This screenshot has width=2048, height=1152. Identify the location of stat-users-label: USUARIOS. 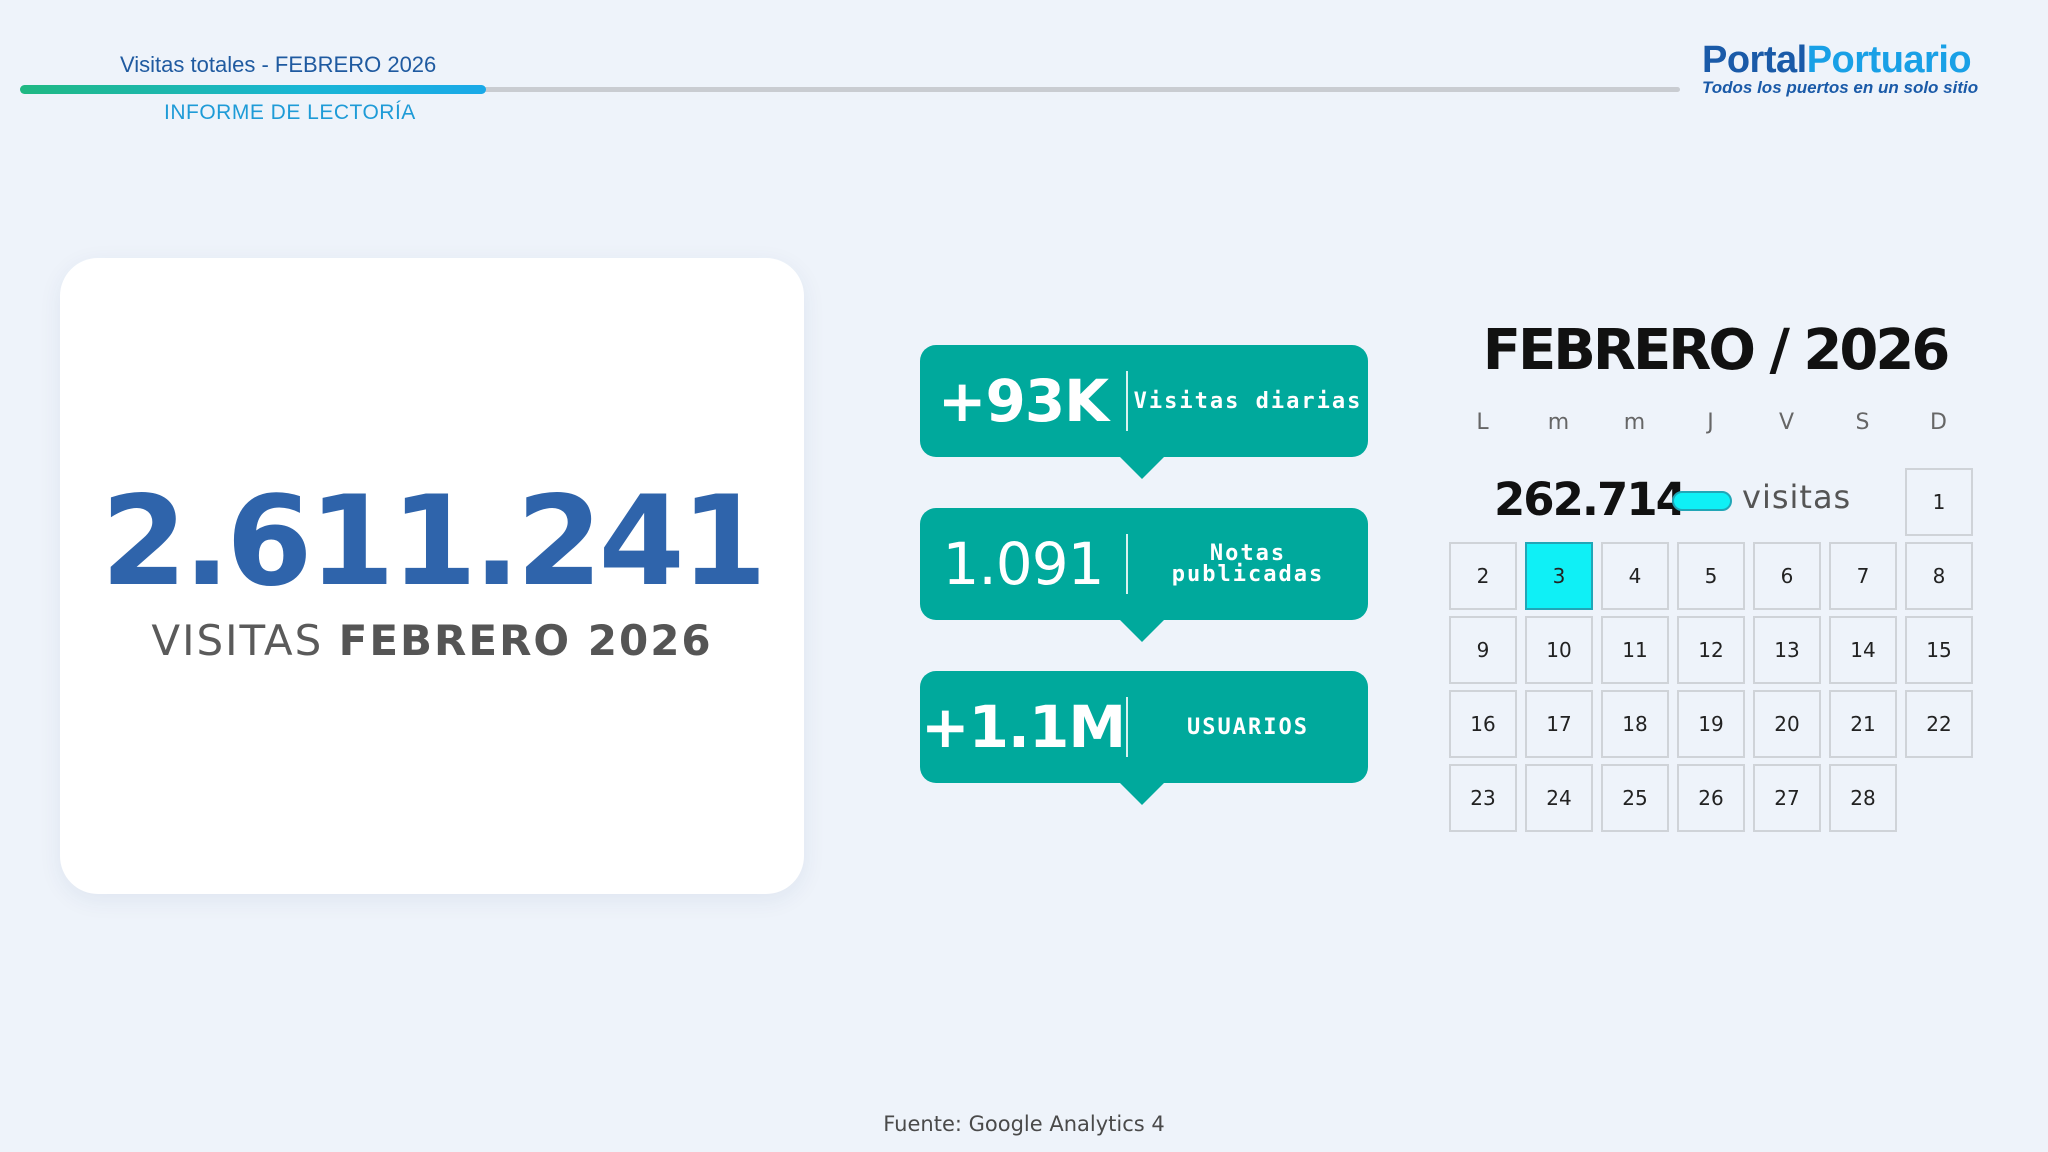
(1248, 727).